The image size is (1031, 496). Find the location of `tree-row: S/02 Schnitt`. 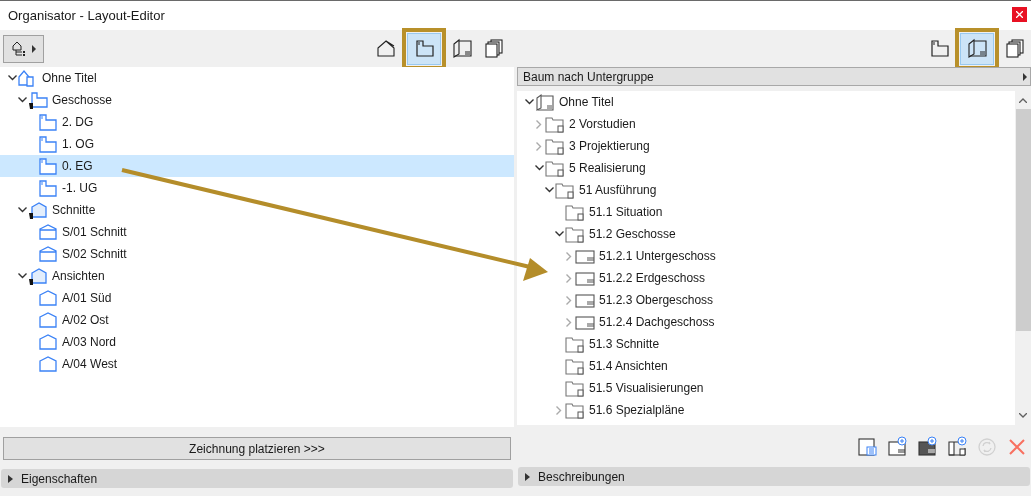

tree-row: S/02 Schnitt is located at coordinates (257, 254).